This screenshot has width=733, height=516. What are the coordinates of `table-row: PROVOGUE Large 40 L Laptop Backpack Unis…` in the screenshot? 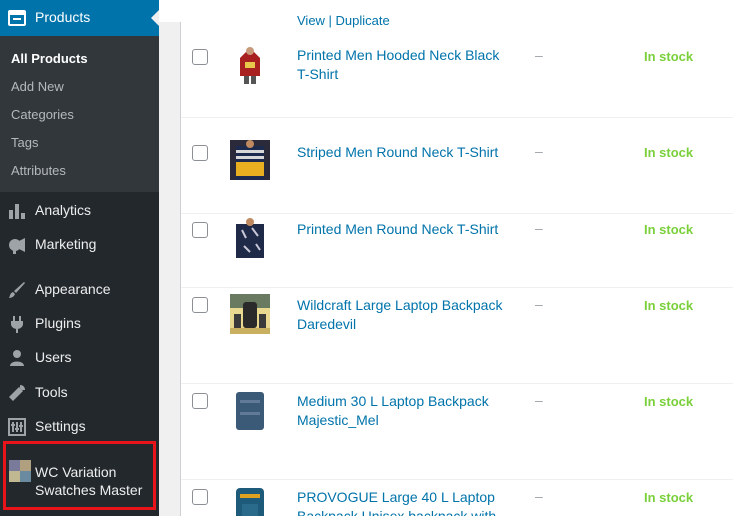 It's located at (457, 498).